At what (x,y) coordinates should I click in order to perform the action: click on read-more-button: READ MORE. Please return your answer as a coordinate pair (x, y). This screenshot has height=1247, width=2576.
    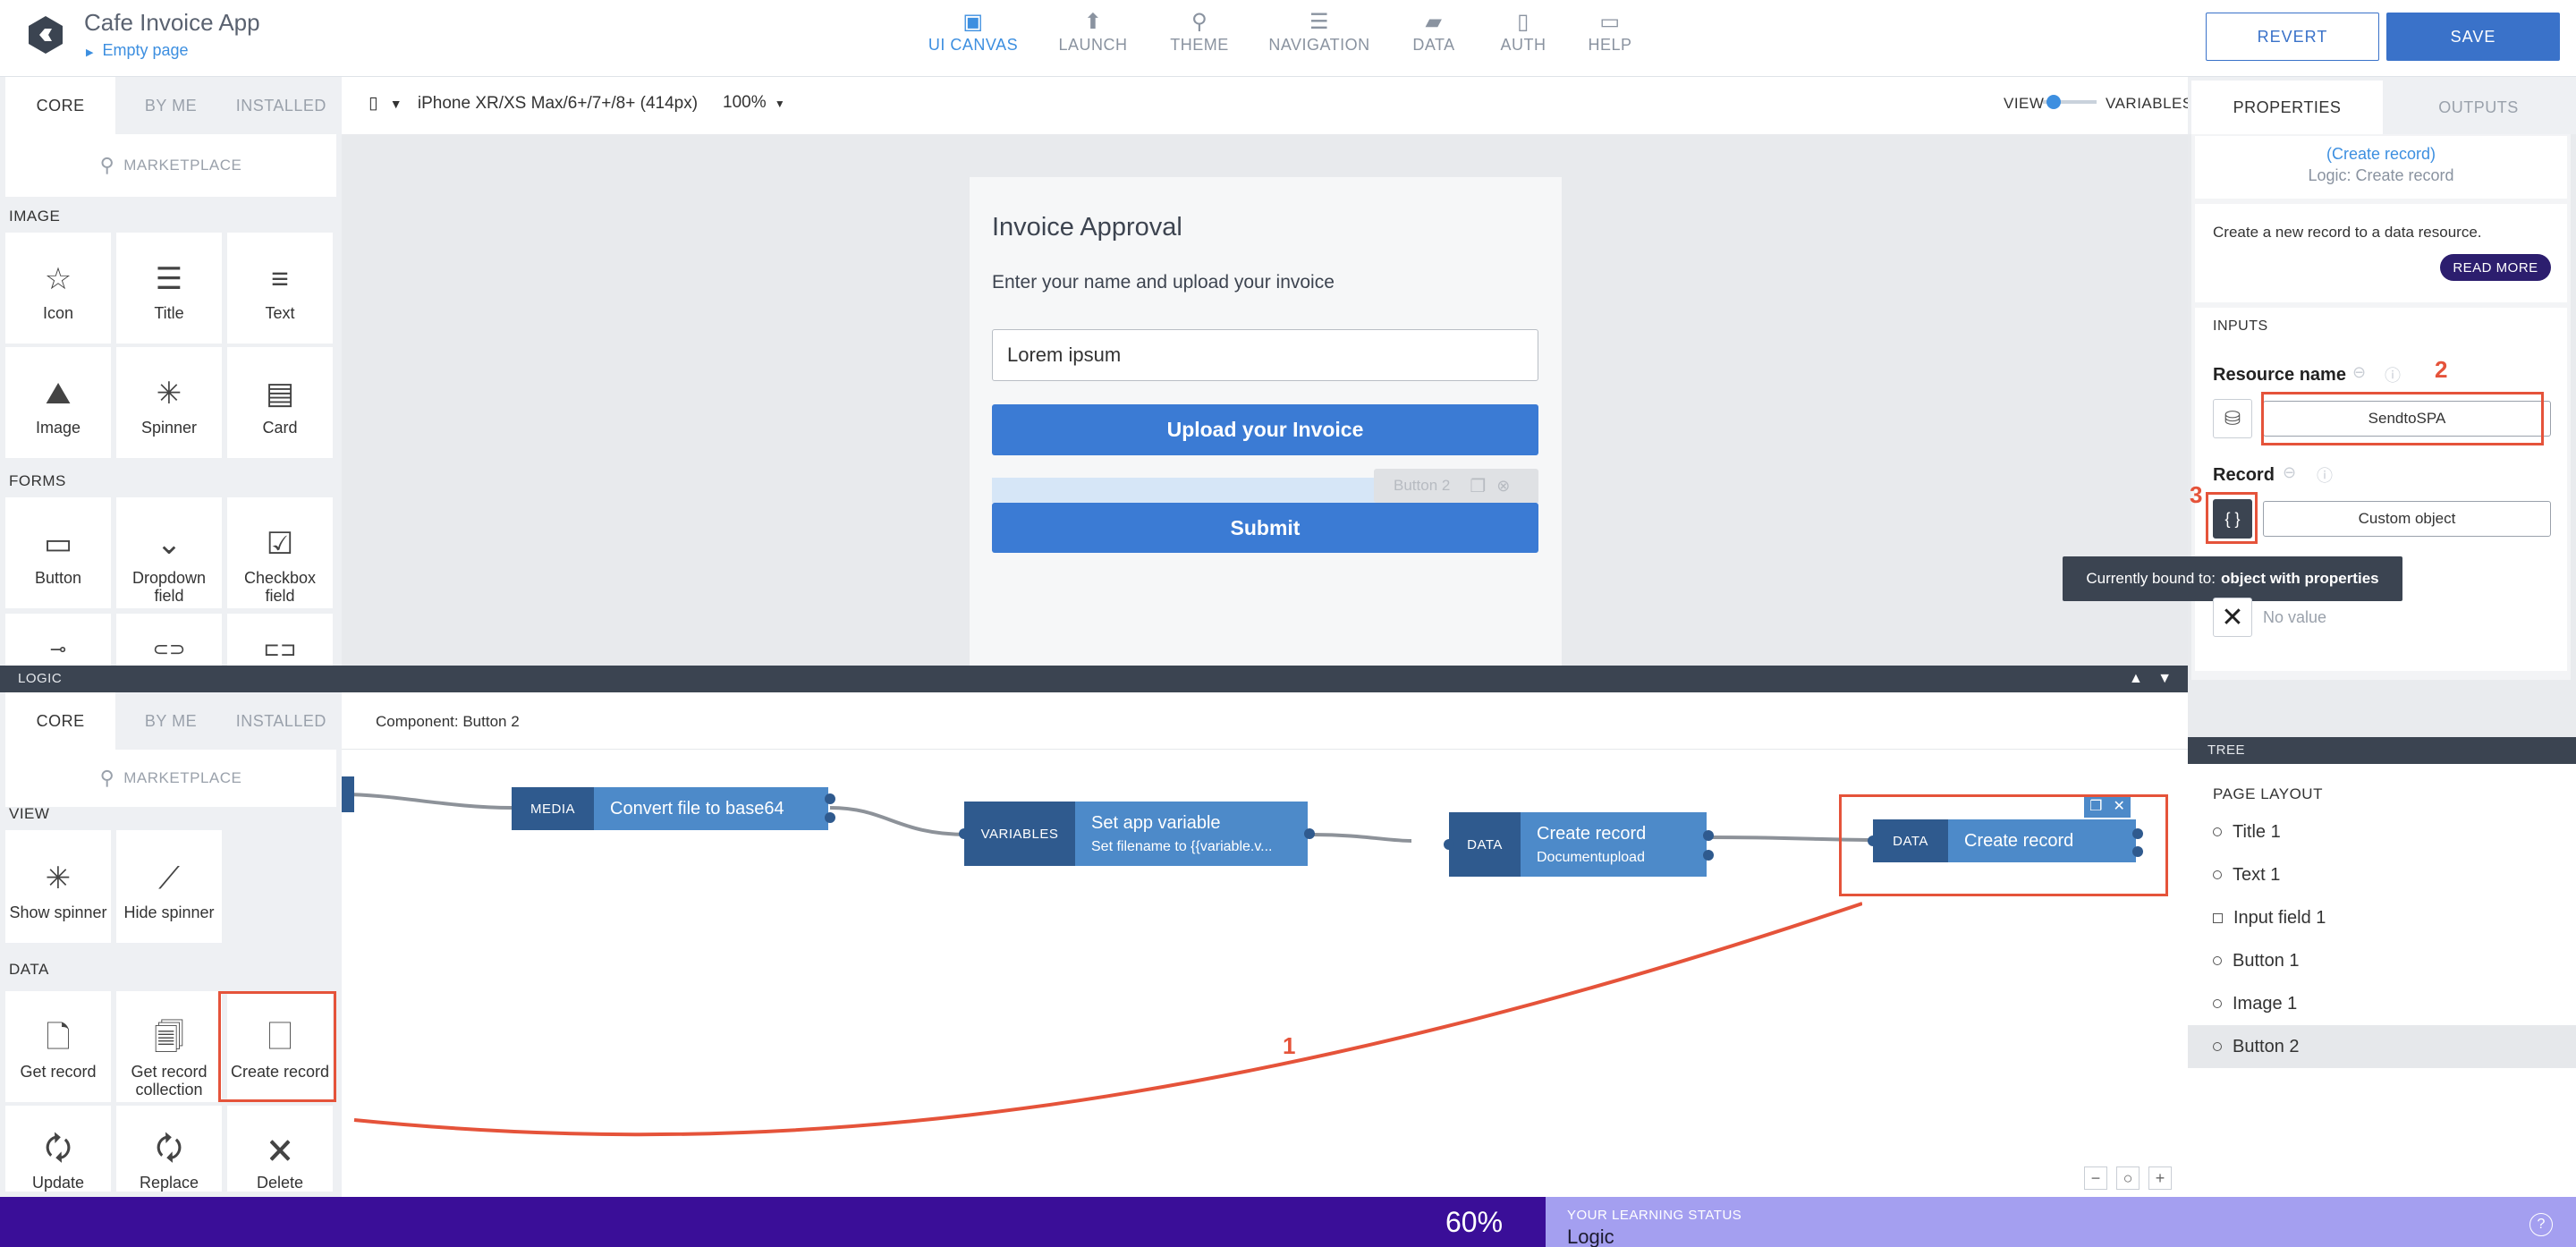
    Looking at the image, I should click on (2495, 267).